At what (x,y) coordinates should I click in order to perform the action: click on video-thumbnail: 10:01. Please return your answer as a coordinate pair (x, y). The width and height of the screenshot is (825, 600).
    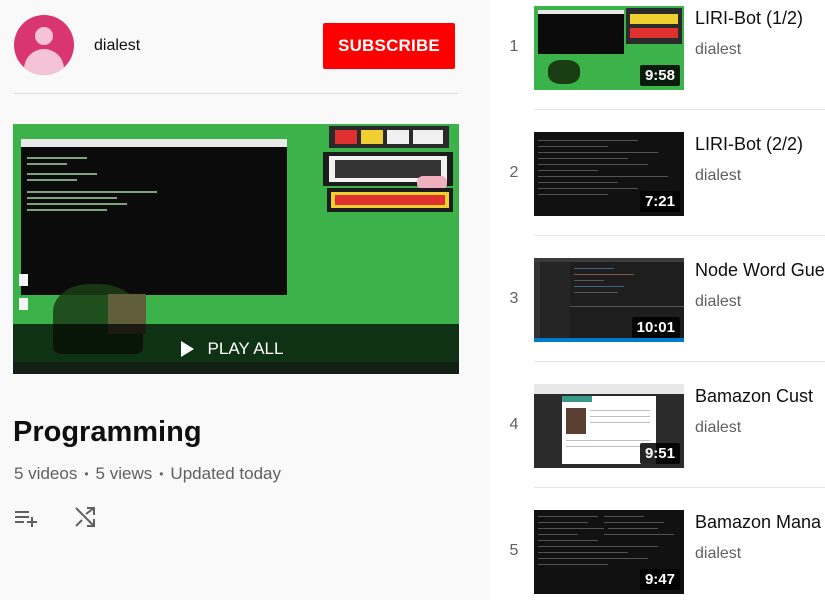
    Looking at the image, I should click on (609, 300).